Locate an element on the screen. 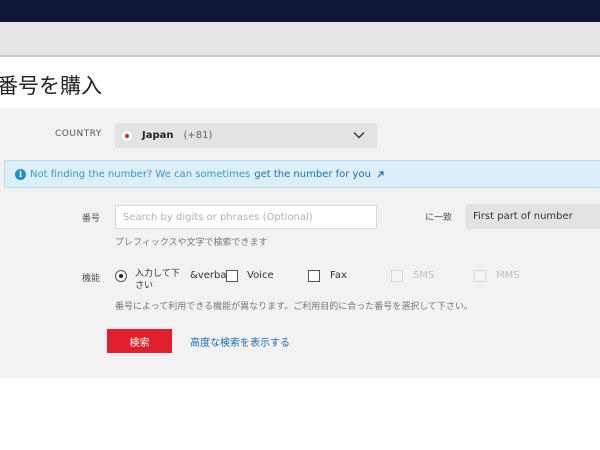 The height and width of the screenshot is (450, 600). mms-checkbox is located at coordinates (480, 276).